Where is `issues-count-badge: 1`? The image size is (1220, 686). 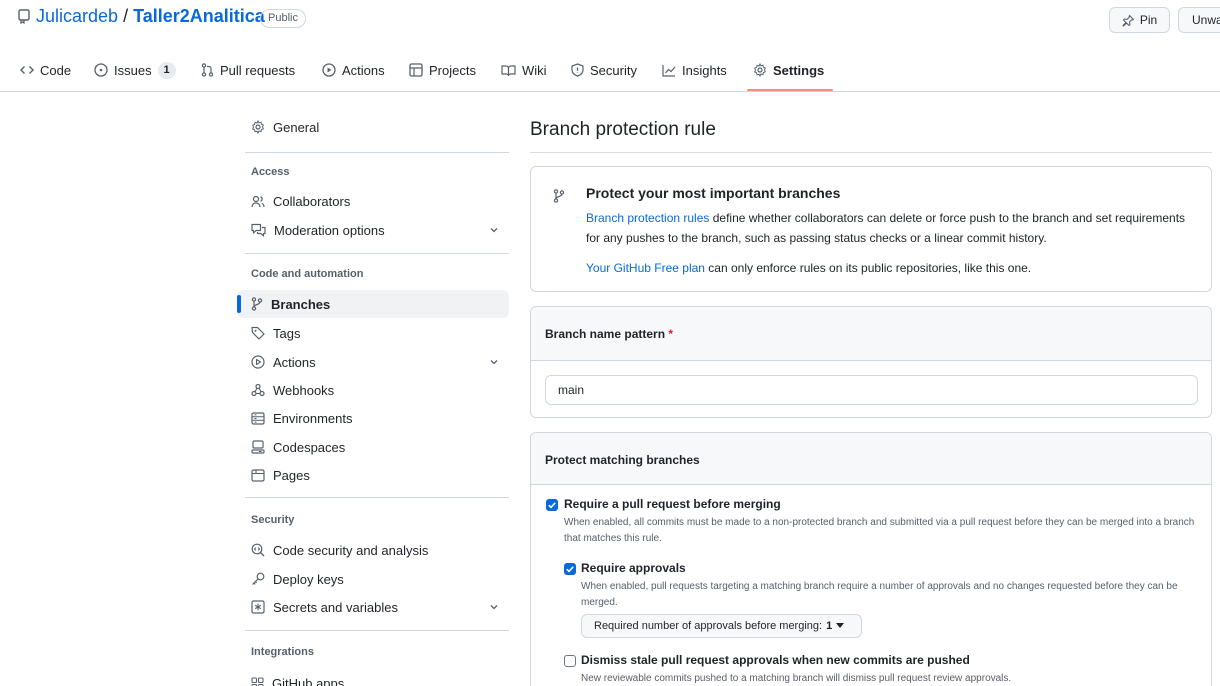
issues-count-badge: 1 is located at coordinates (166, 70).